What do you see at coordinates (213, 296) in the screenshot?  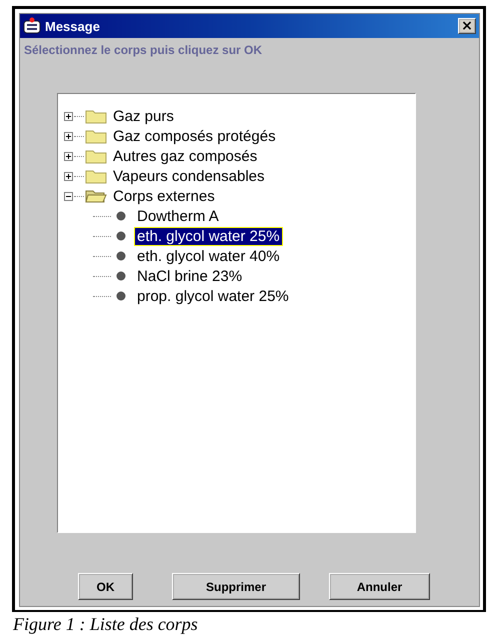 I see `tree-item: prop. glycol water 25%` at bounding box center [213, 296].